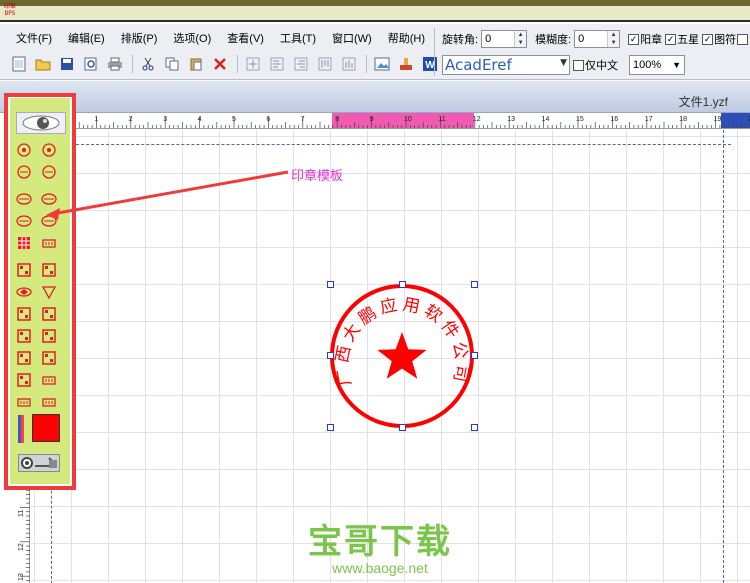 The height and width of the screenshot is (583, 750). I want to click on word-export-button: W, so click(430, 64).